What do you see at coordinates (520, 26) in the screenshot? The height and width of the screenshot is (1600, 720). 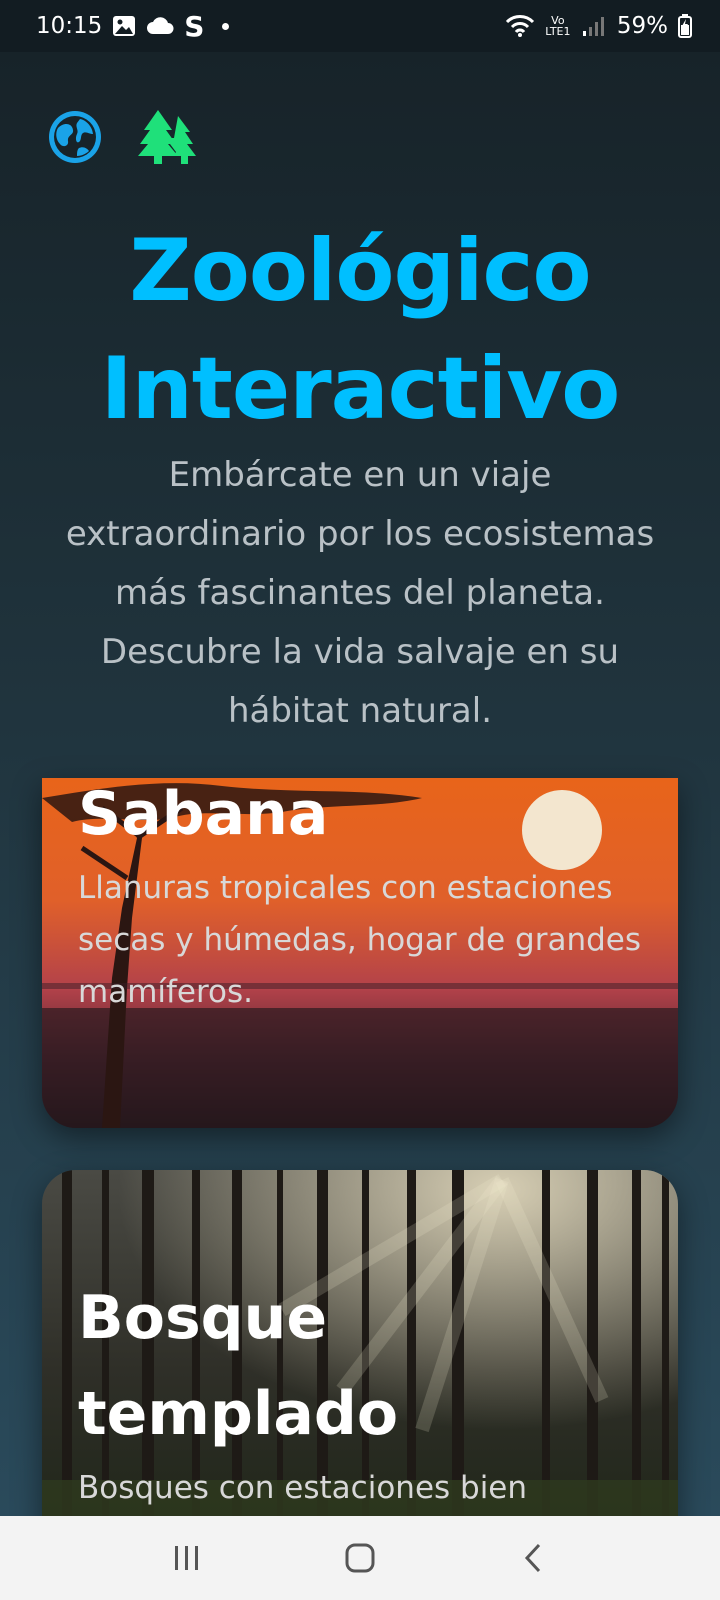 I see `wifi-icon` at bounding box center [520, 26].